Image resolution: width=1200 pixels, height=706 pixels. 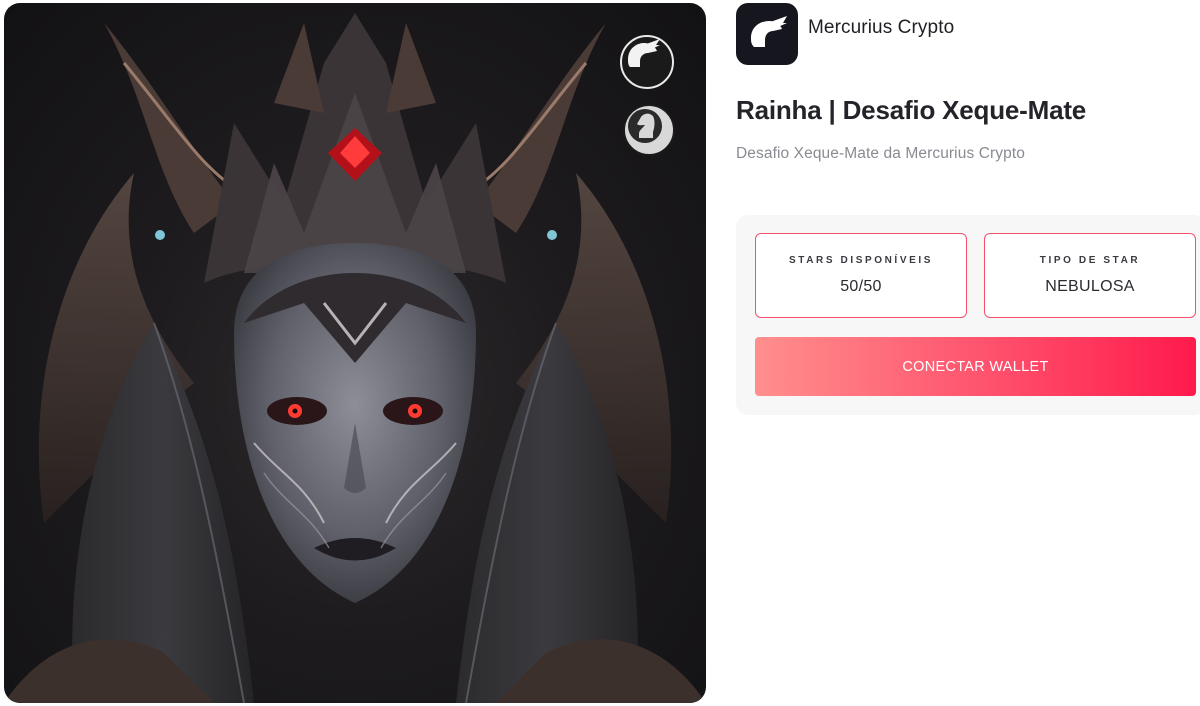 I want to click on stars-available-box: STARS DISPONÍVEIS 50/50, so click(x=861, y=275).